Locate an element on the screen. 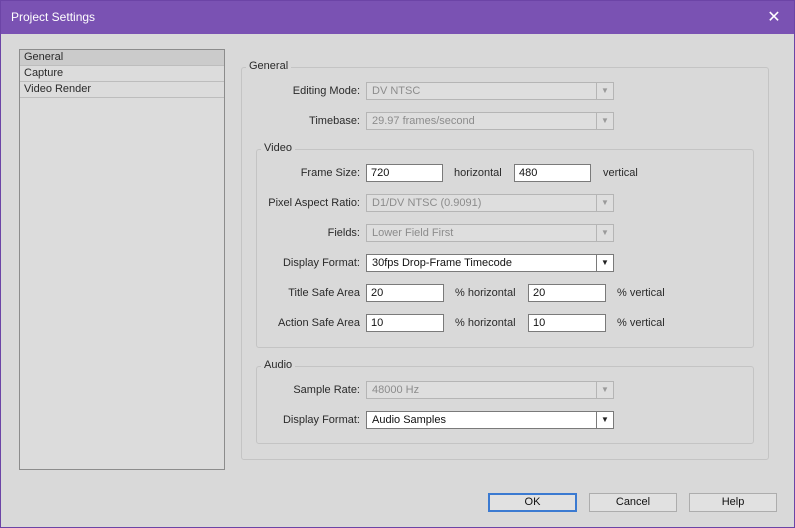  timebase-label: Timebase: is located at coordinates (334, 121).